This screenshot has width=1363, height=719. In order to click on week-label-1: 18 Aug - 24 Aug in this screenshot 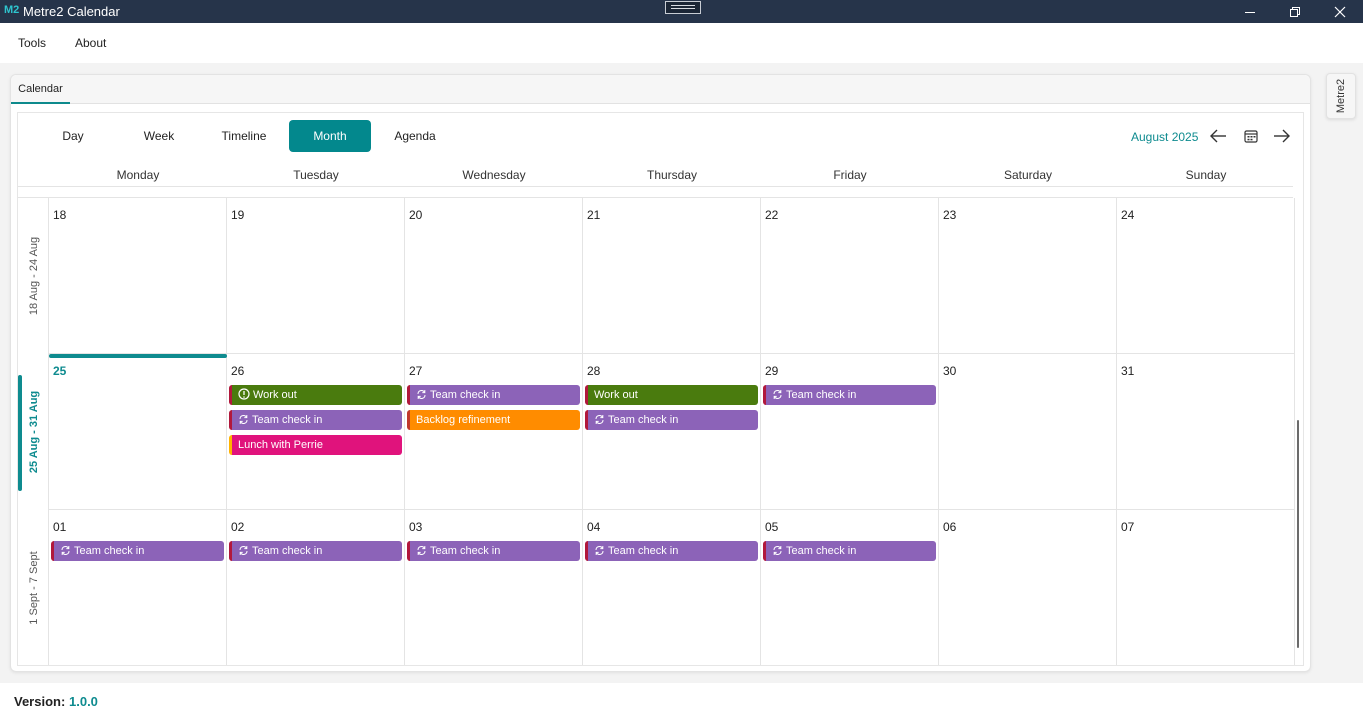, I will do `click(33, 276)`.